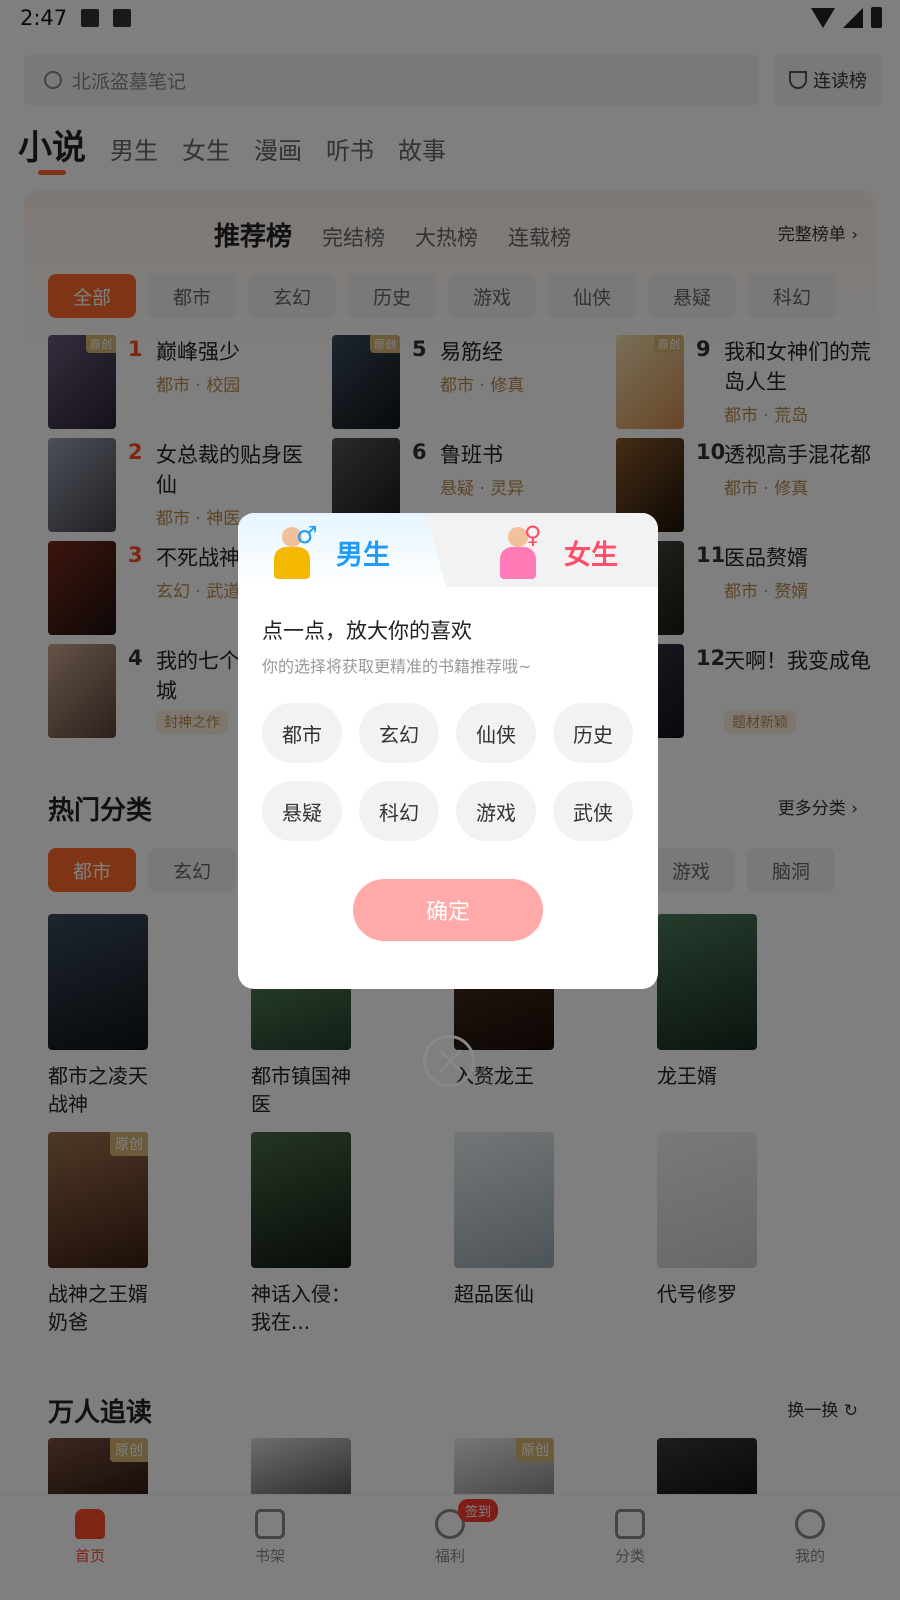 The image size is (900, 1600). I want to click on gender-tabs: ♂ 男生 ♀ 女生, so click(448, 550).